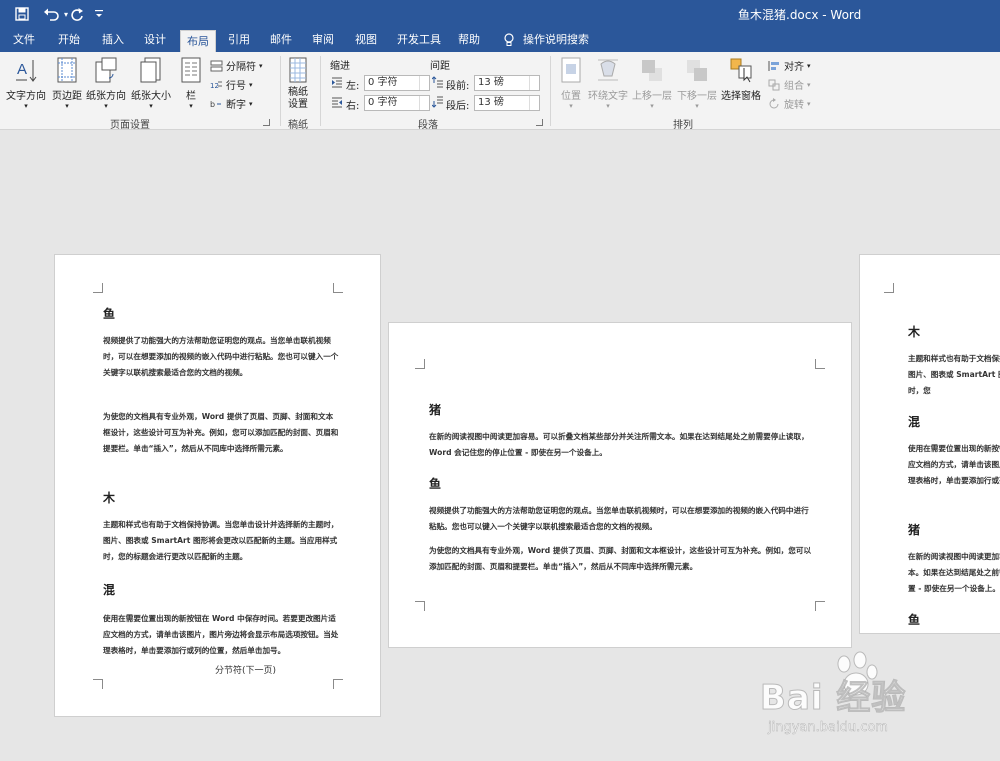 This screenshot has width=1000, height=761. I want to click on manuscript-icon, so click(298, 70).